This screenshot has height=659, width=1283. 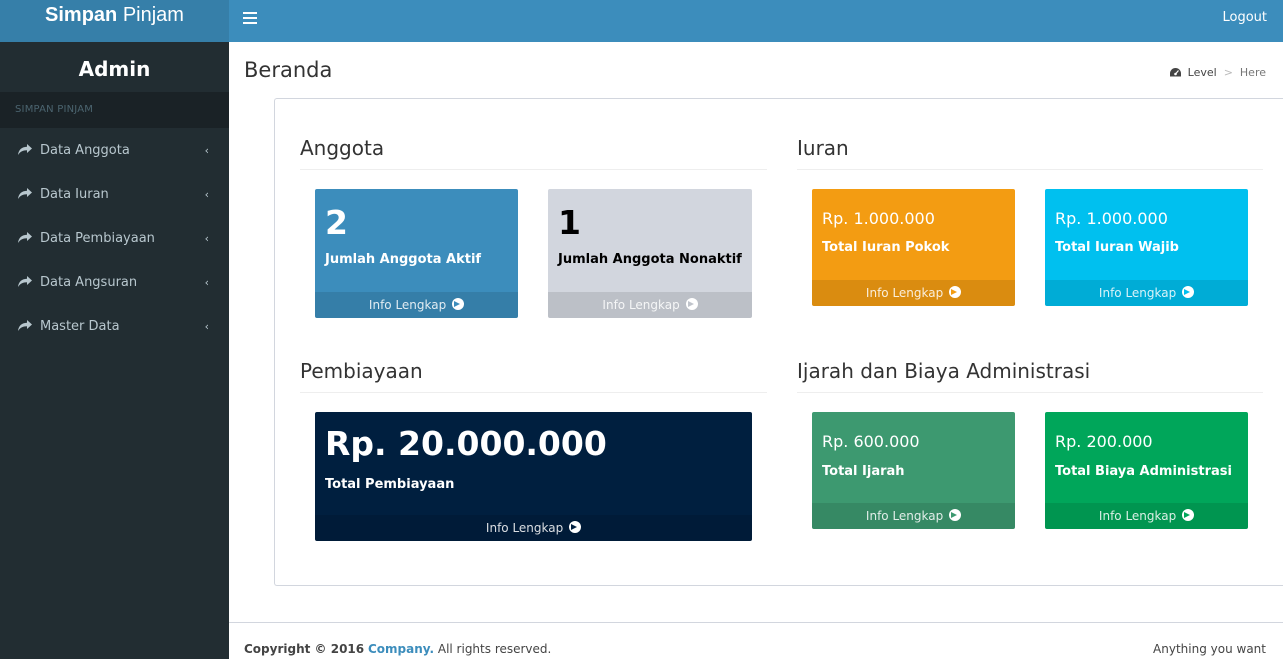 What do you see at coordinates (494, 649) in the screenshot?
I see `rights-text: All rights reserved.` at bounding box center [494, 649].